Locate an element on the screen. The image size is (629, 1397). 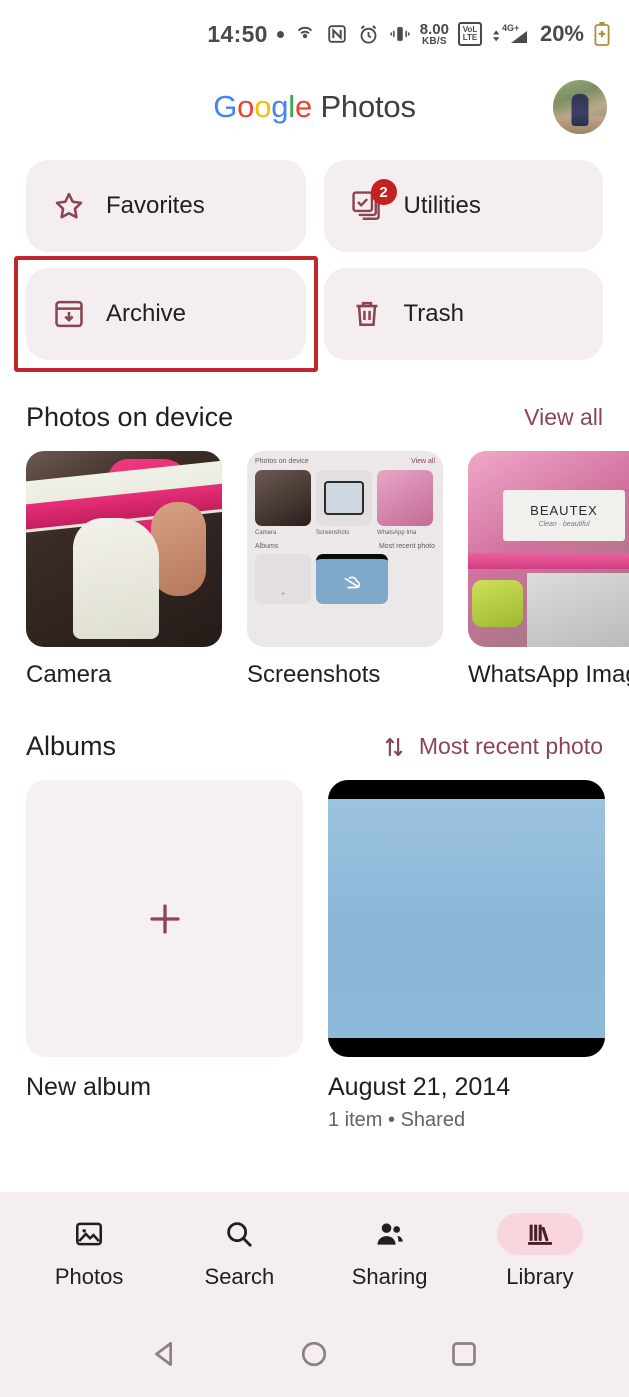
photo-icon is located at coordinates (89, 1234).